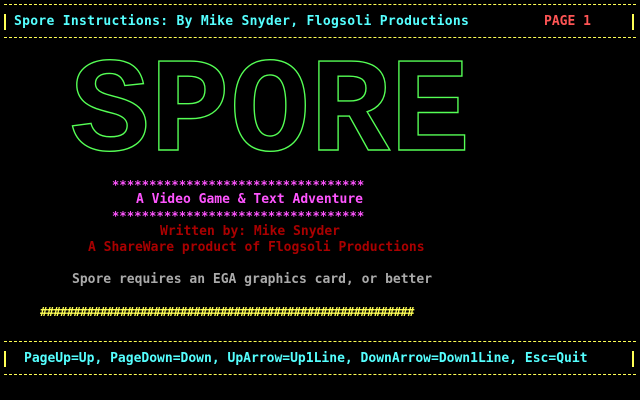 The height and width of the screenshot is (400, 640). Describe the element at coordinates (633, 359) in the screenshot. I see `footer-right-edge` at that location.